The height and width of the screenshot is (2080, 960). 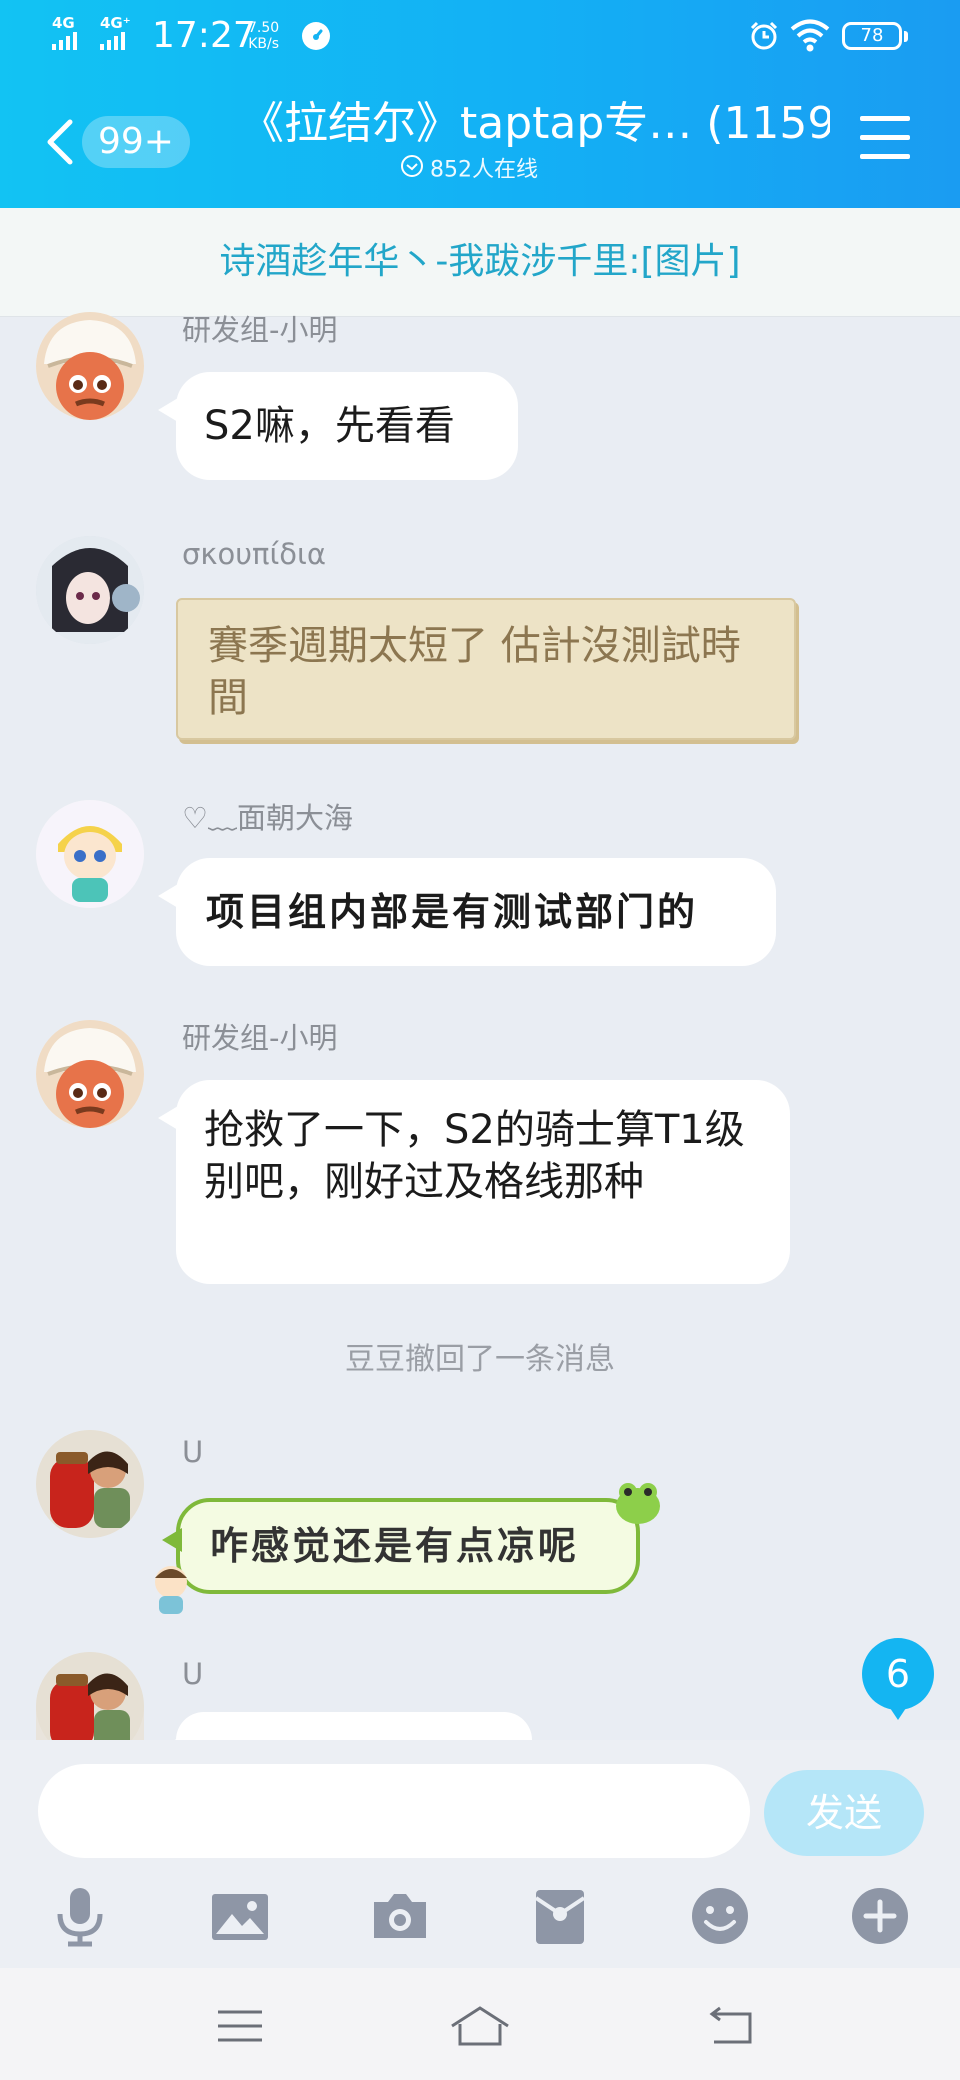 I want to click on online-count-label: 852人在线, so click(x=484, y=170).